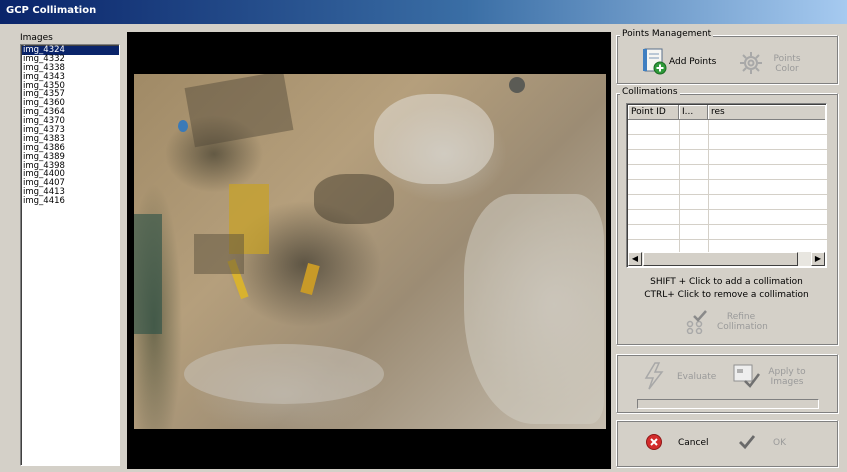 Image resolution: width=847 pixels, height=472 pixels. What do you see at coordinates (726, 295) in the screenshot?
I see `hint-remove-collimation: CTRL+ Click to remove a collimation` at bounding box center [726, 295].